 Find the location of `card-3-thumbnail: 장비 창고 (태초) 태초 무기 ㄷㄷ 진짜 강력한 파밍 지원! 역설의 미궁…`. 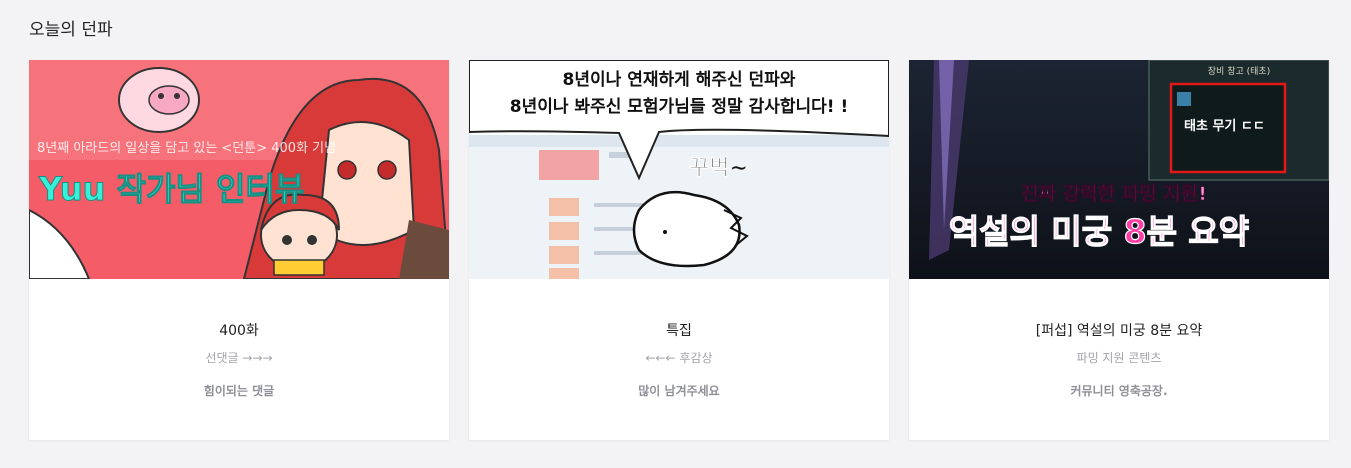

card-3-thumbnail: 장비 창고 (태초) 태초 무기 ㄷㄷ 진짜 강력한 파밍 지원! 역설의 미궁… is located at coordinates (1119, 169).